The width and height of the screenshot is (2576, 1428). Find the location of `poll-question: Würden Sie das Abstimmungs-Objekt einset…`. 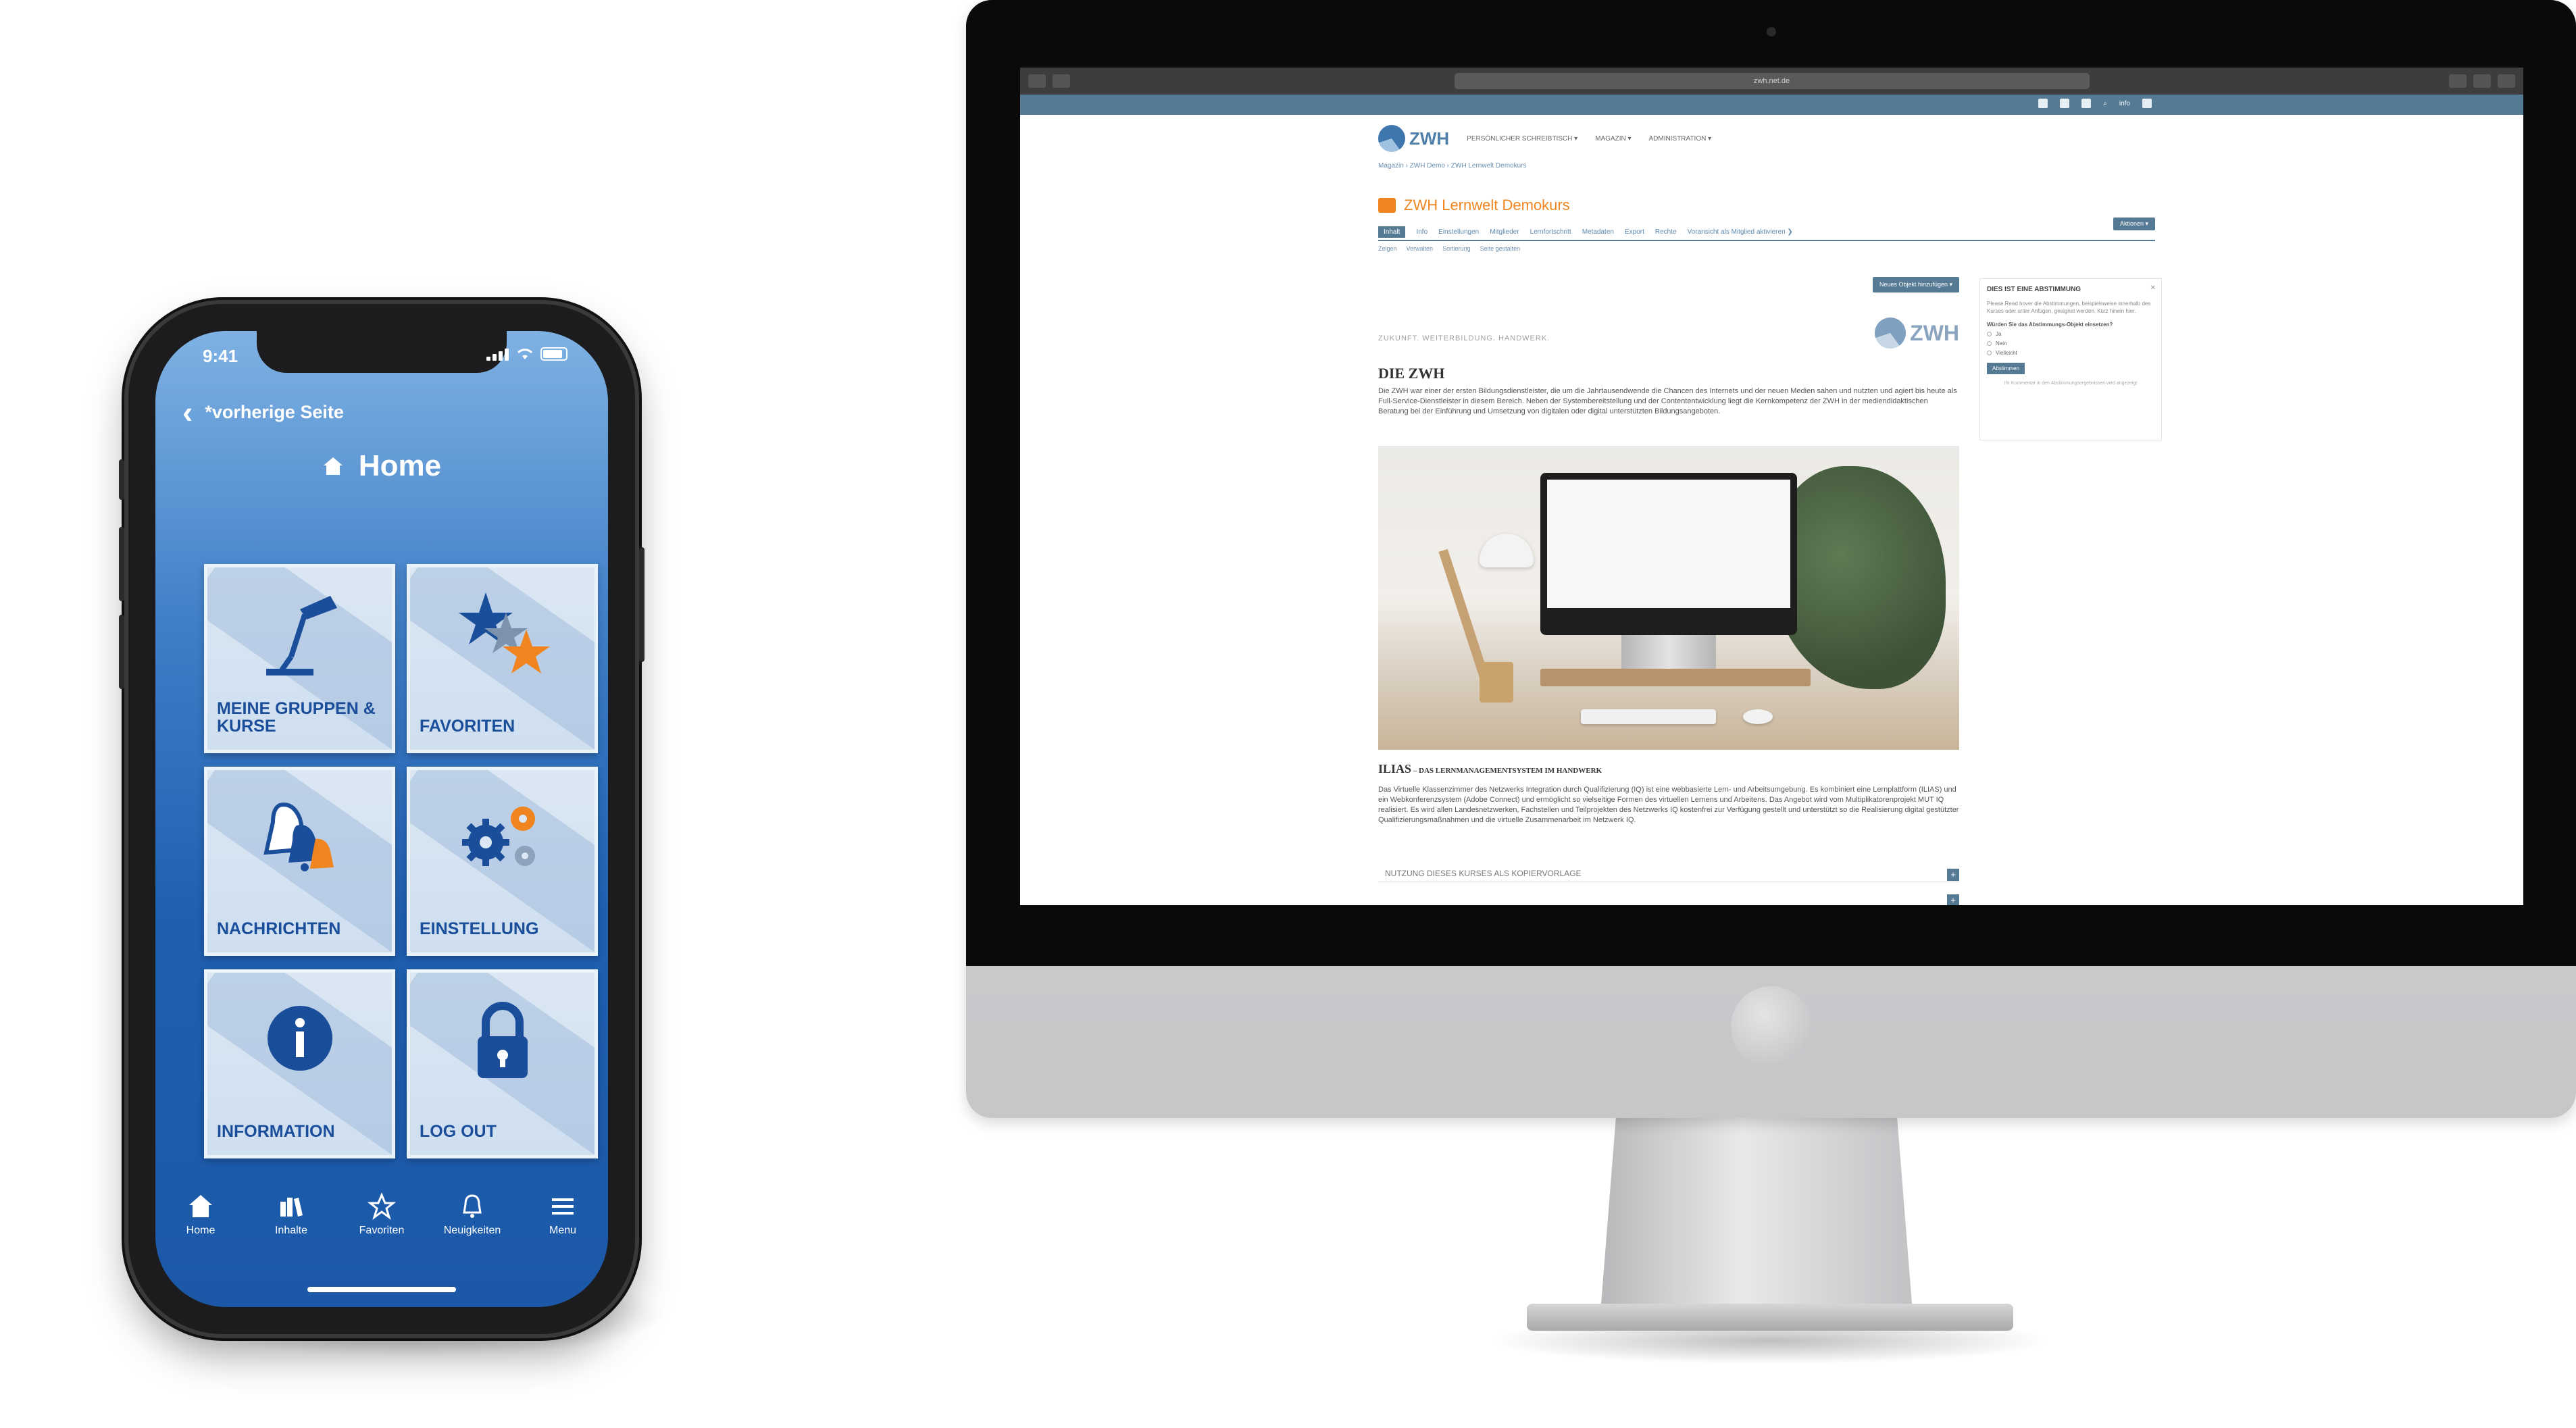

poll-question: Würden Sie das Abstimmungs-Objekt einset… is located at coordinates (2050, 325).